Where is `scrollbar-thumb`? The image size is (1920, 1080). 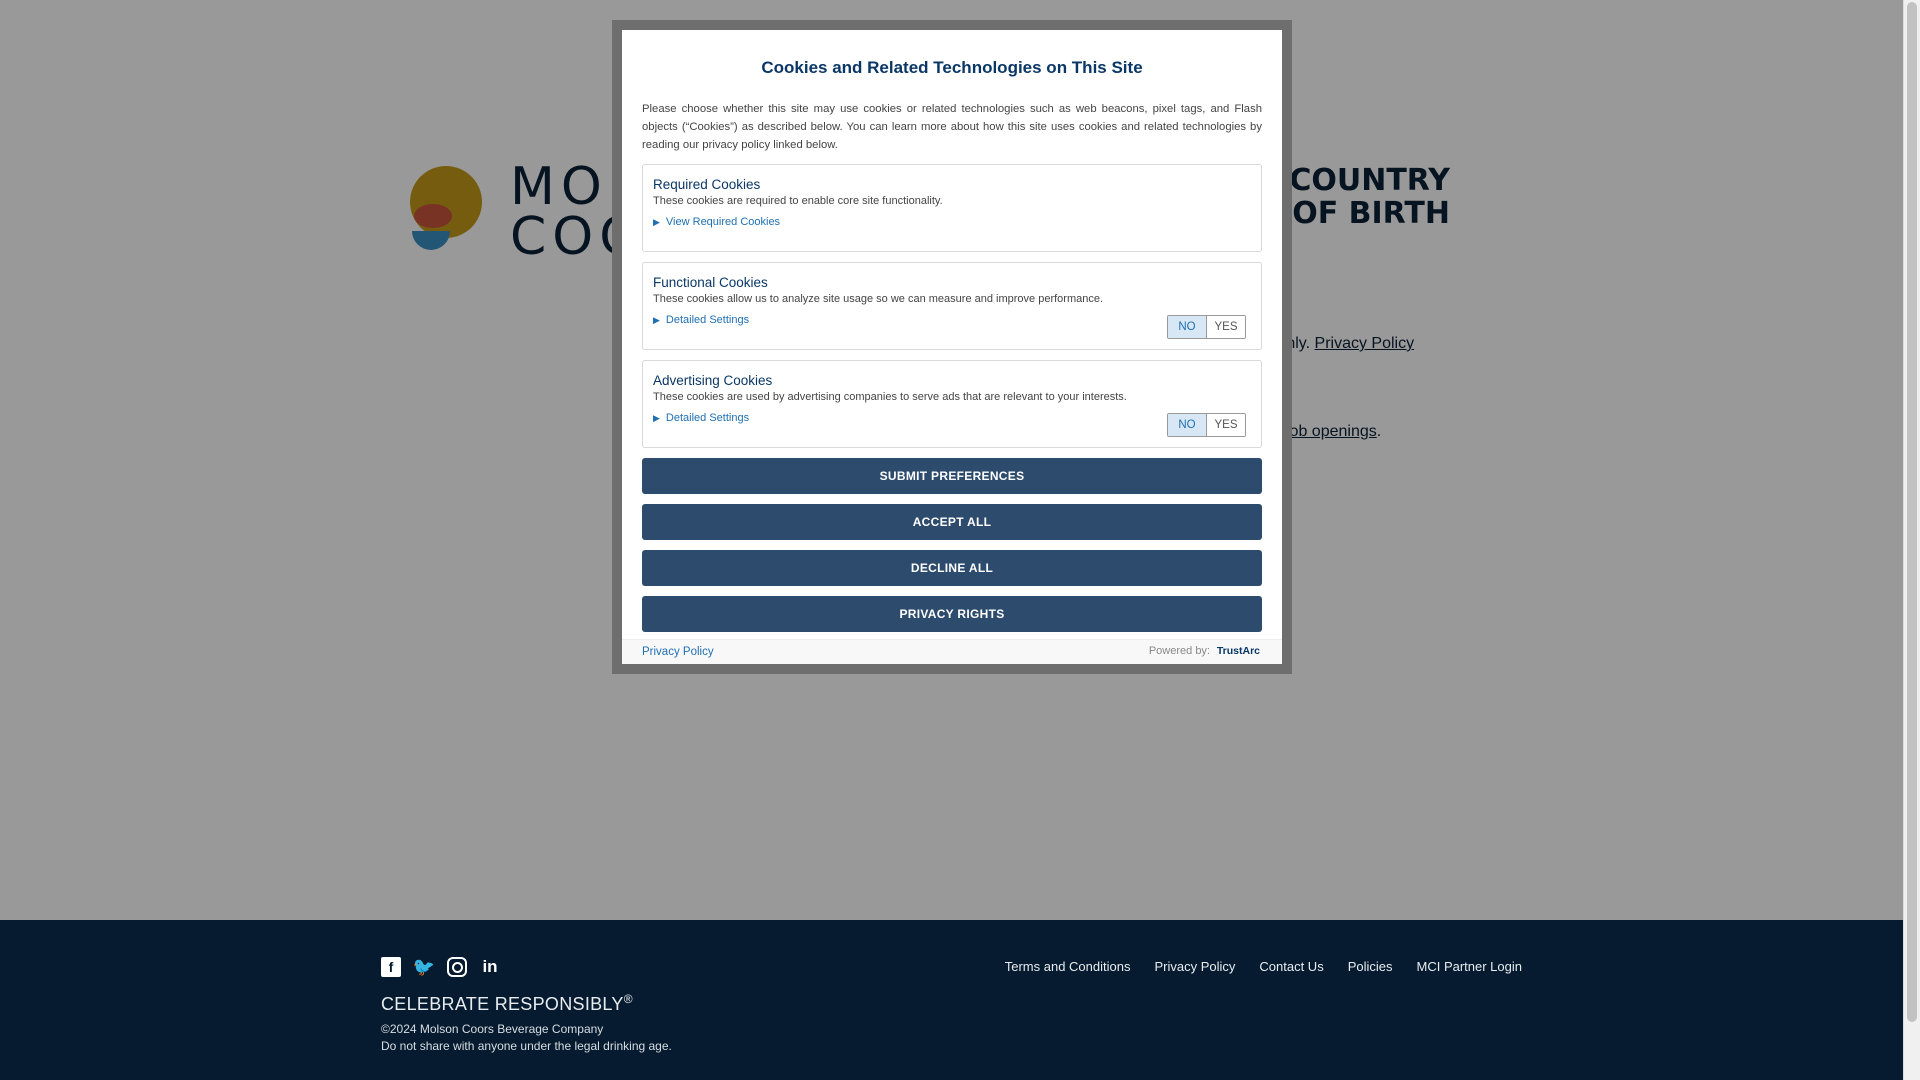
scrollbar-thumb is located at coordinates (1912, 512).